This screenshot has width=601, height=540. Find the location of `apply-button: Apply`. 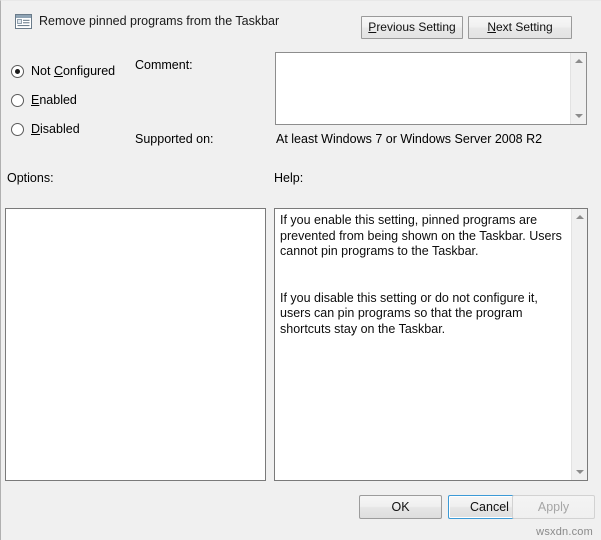

apply-button: Apply is located at coordinates (553, 507).